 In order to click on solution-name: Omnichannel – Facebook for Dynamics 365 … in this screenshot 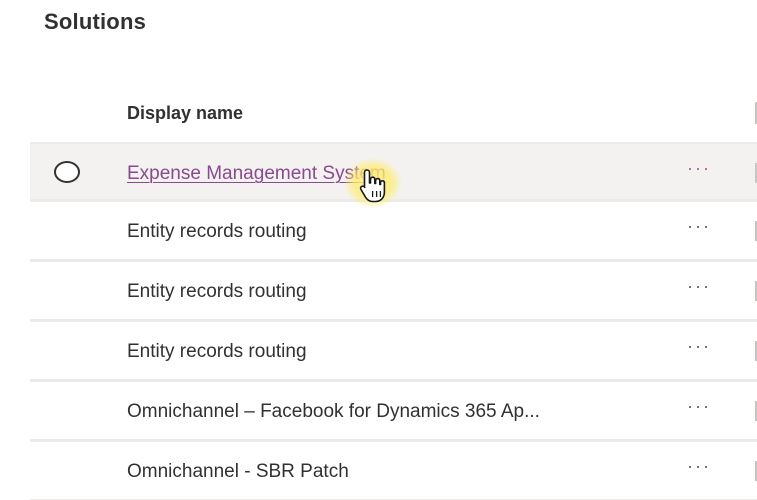, I will do `click(333, 412)`.